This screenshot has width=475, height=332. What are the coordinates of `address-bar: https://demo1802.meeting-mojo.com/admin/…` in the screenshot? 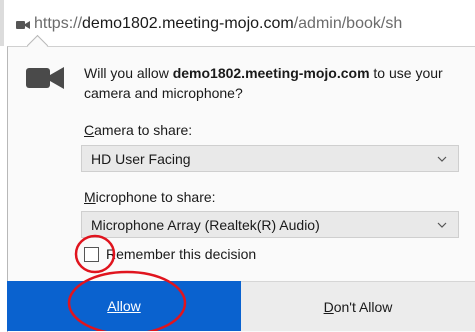 It's located at (237, 23).